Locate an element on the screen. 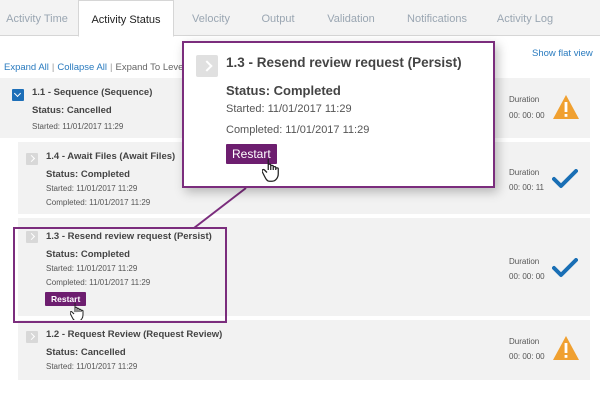 The width and height of the screenshot is (600, 395). activity-title: 1.2 - Request Review (Request Review) is located at coordinates (134, 334).